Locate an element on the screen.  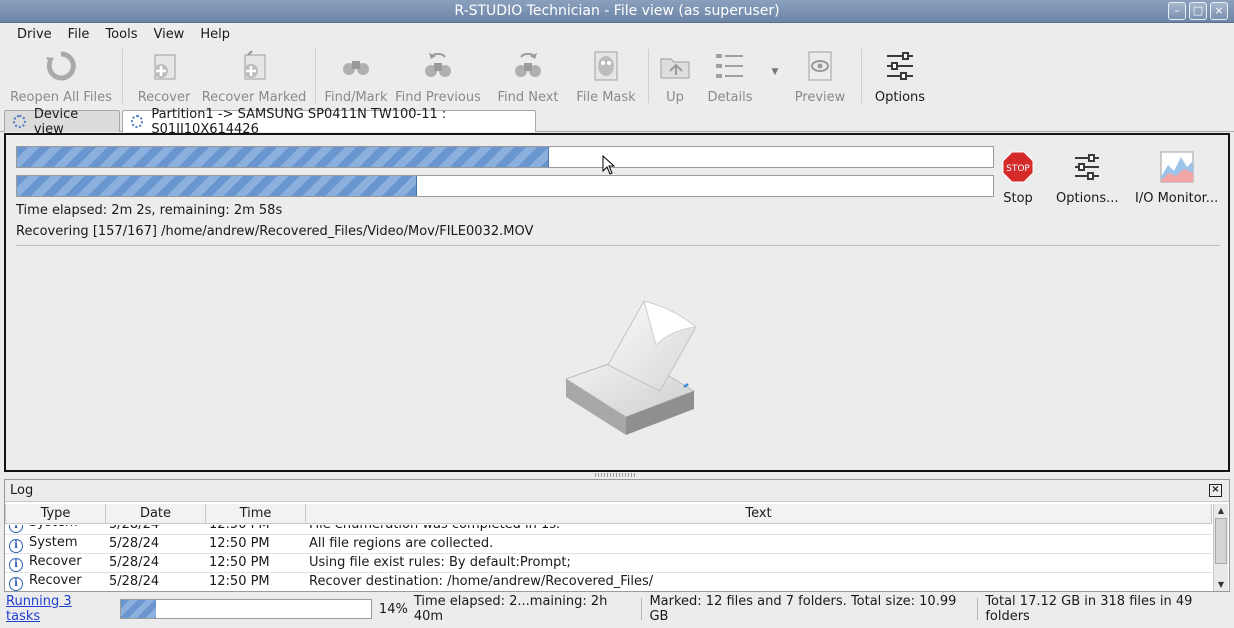
menu-bar: Drive File Tools View Help is located at coordinates (617, 34).